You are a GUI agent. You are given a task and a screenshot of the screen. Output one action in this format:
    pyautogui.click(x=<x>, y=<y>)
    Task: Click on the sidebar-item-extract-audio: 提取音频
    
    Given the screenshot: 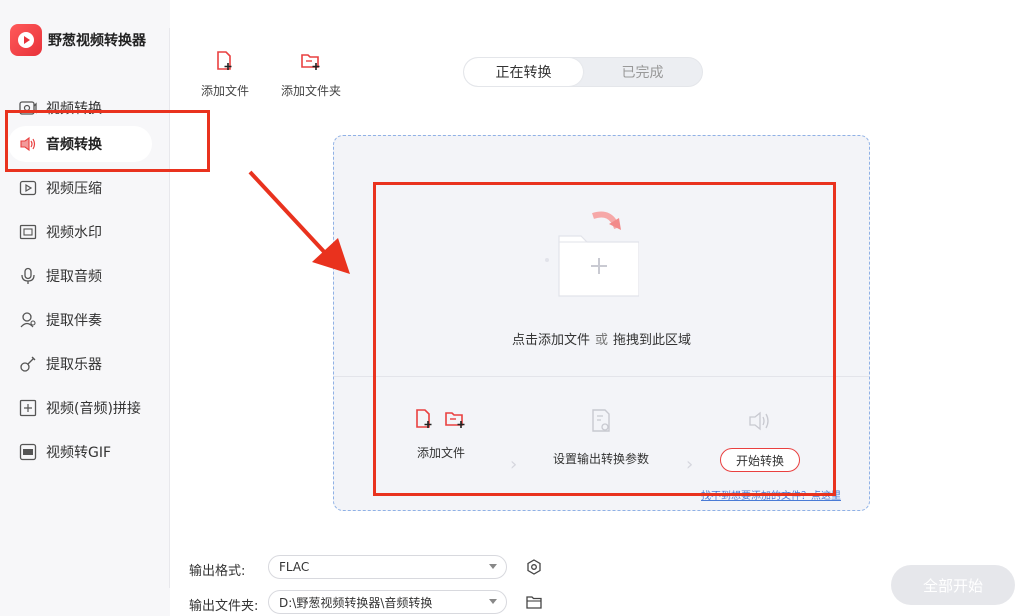 What is the action you would take?
    pyautogui.click(x=80, y=276)
    